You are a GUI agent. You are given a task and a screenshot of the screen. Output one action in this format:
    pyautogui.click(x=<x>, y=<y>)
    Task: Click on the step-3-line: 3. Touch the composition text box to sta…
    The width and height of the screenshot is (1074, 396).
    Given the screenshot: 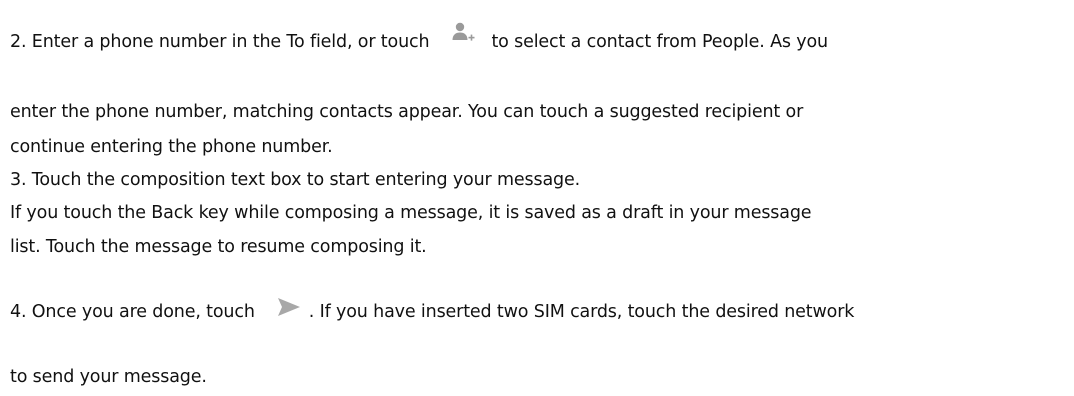 What is the action you would take?
    pyautogui.click(x=295, y=180)
    